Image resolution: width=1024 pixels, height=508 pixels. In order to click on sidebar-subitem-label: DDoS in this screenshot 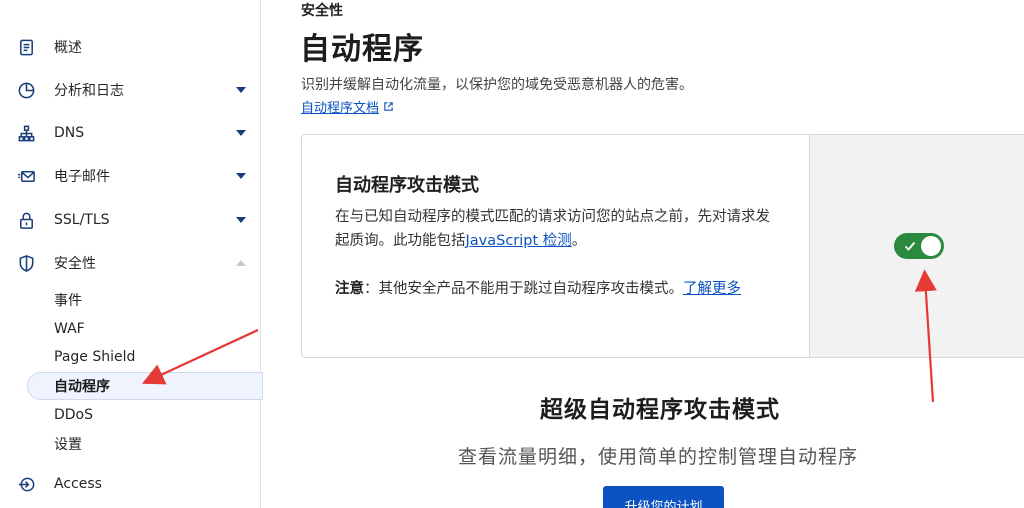, I will do `click(74, 415)`.